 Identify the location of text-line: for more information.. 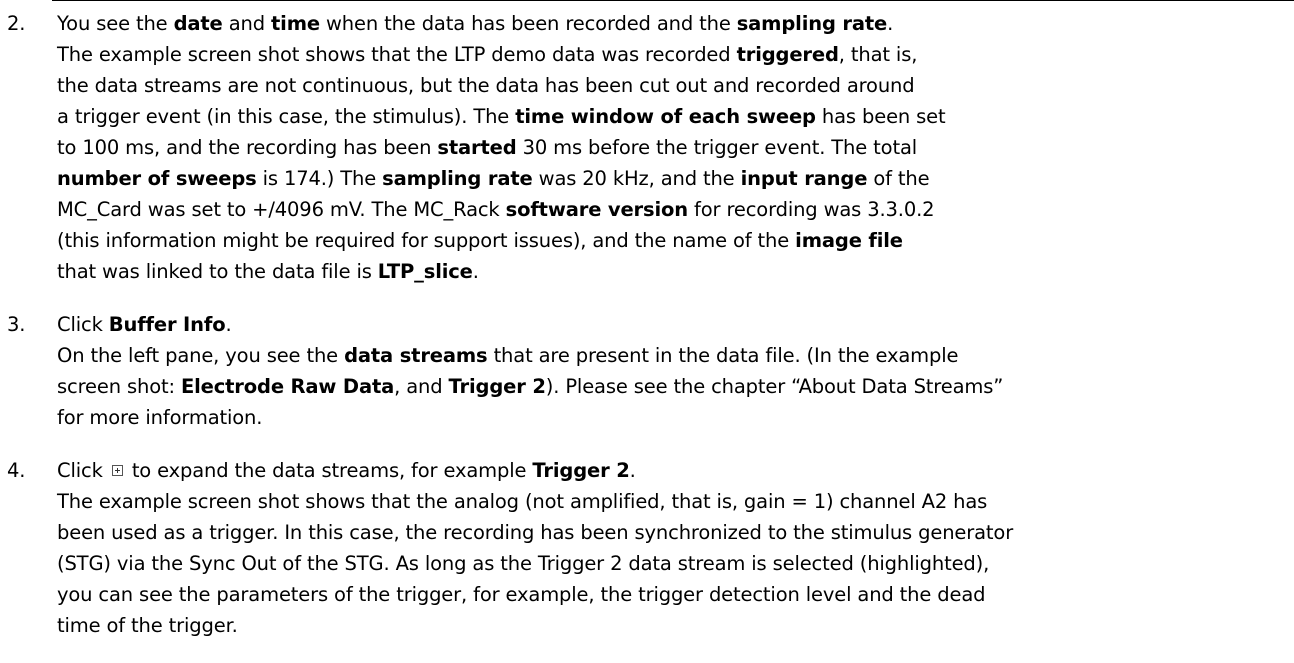
(672, 417).